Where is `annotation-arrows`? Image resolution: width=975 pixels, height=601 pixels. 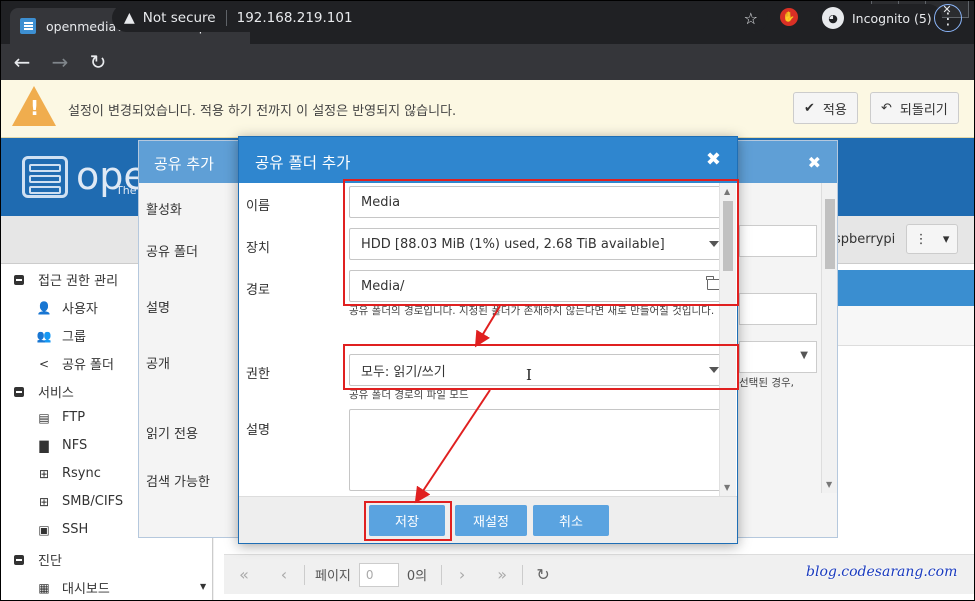
annotation-arrows is located at coordinates (457, 404).